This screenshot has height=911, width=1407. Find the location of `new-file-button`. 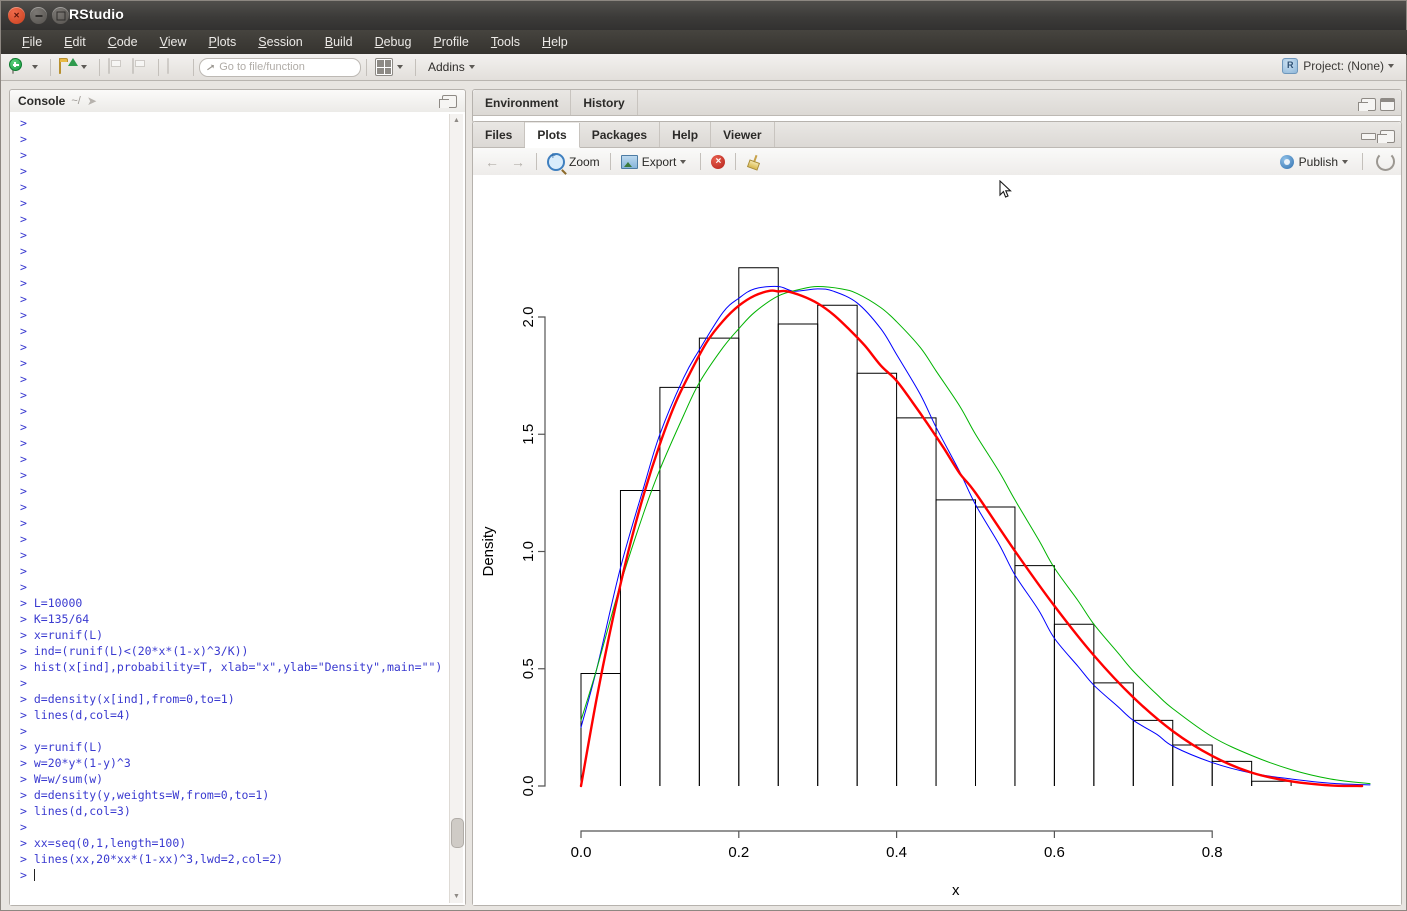

new-file-button is located at coordinates (26, 67).